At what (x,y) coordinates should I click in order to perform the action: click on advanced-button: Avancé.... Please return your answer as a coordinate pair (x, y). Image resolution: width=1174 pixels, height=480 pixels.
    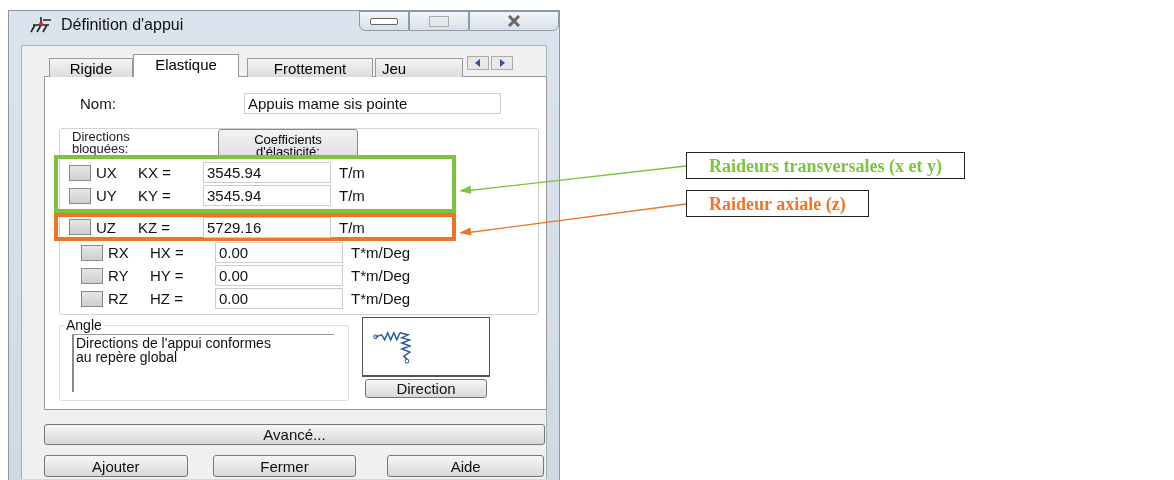
    Looking at the image, I should click on (294, 434).